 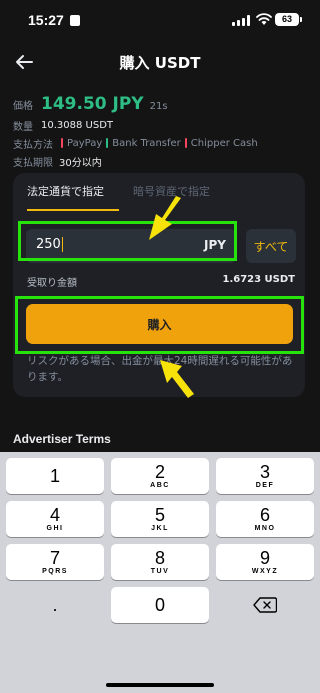 I want to click on payment-method-bank-transfer: Bank Transfer, so click(x=143, y=143).